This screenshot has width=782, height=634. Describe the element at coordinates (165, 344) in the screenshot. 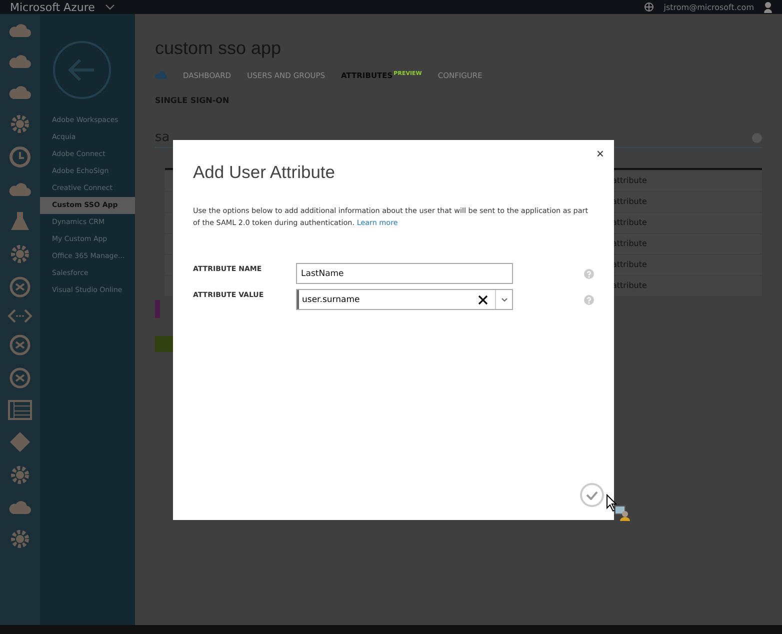

I see `add-button` at that location.